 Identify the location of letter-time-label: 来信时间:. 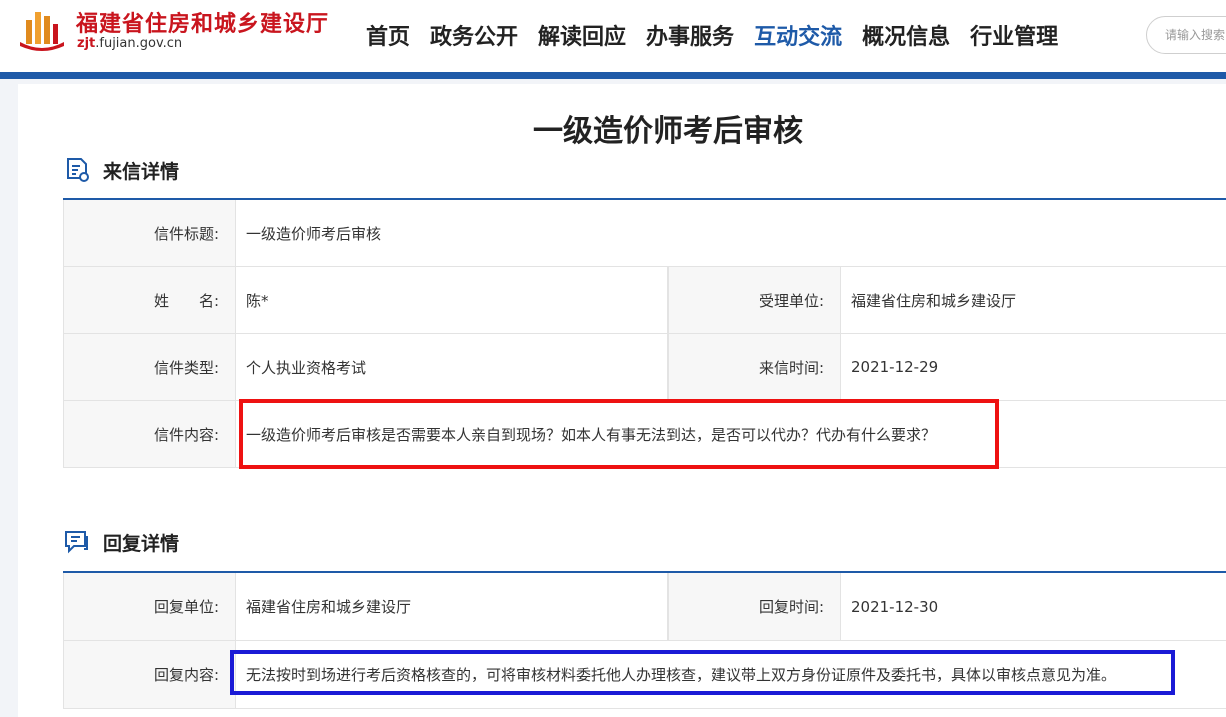
(754, 367).